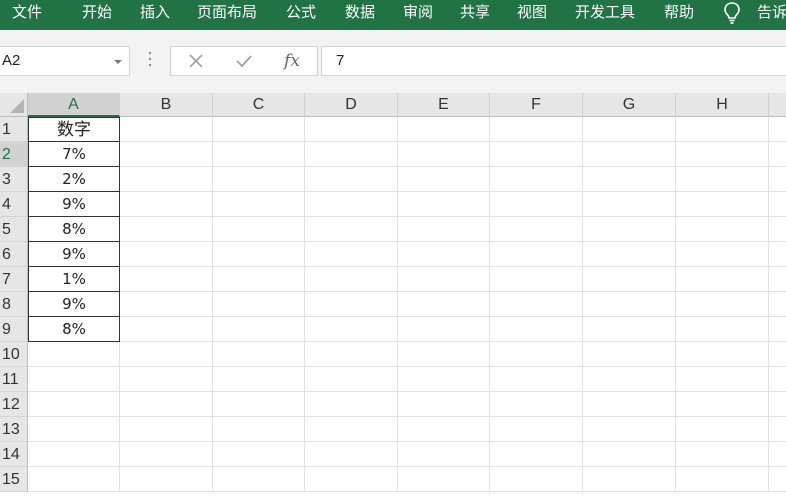 The width and height of the screenshot is (786, 500). What do you see at coordinates (536, 479) in the screenshot?
I see `cell-f15` at bounding box center [536, 479].